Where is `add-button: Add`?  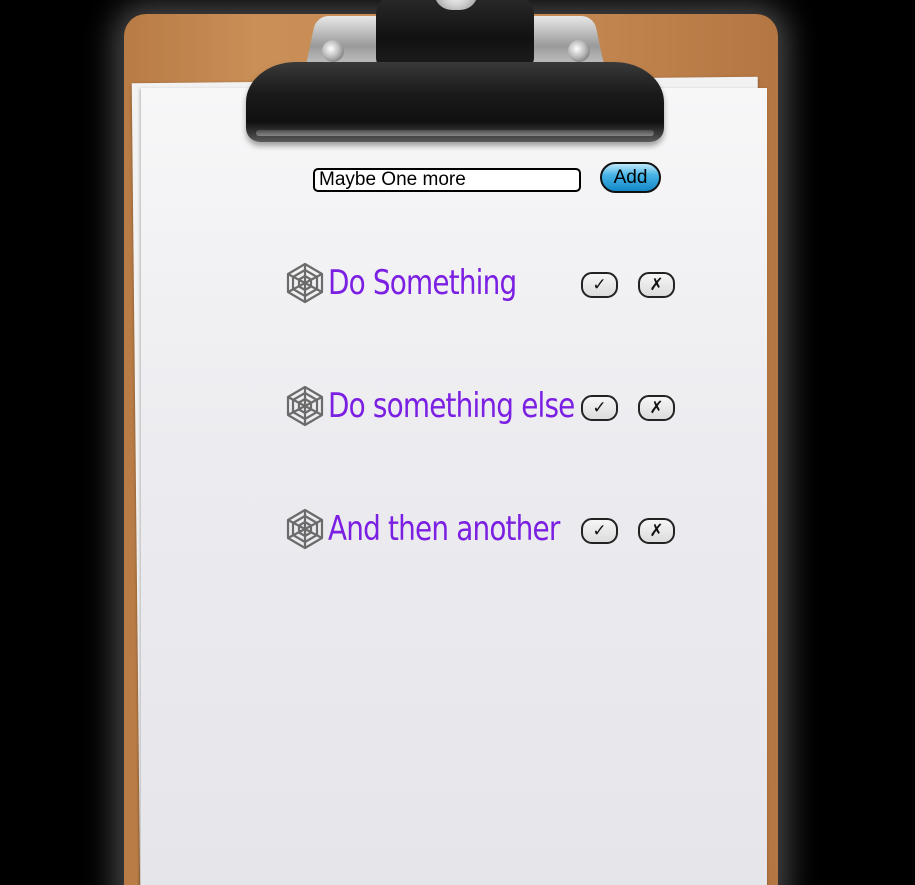
add-button: Add is located at coordinates (630, 177).